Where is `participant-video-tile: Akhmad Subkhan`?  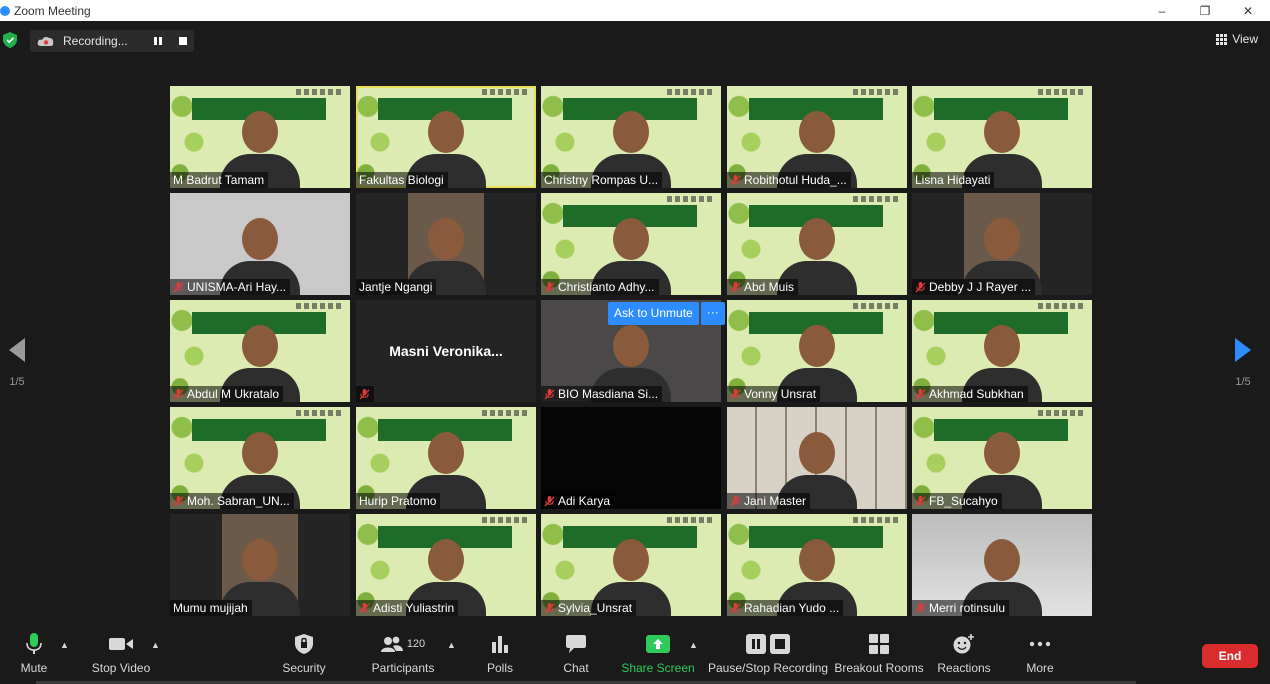
participant-video-tile: Akhmad Subkhan is located at coordinates (1002, 351).